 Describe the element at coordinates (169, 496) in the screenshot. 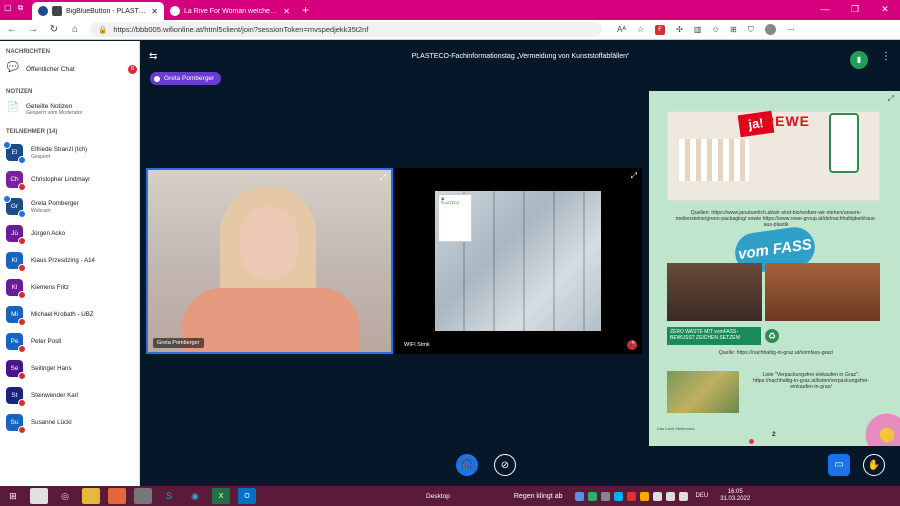

I see `skype-icon: S` at that location.